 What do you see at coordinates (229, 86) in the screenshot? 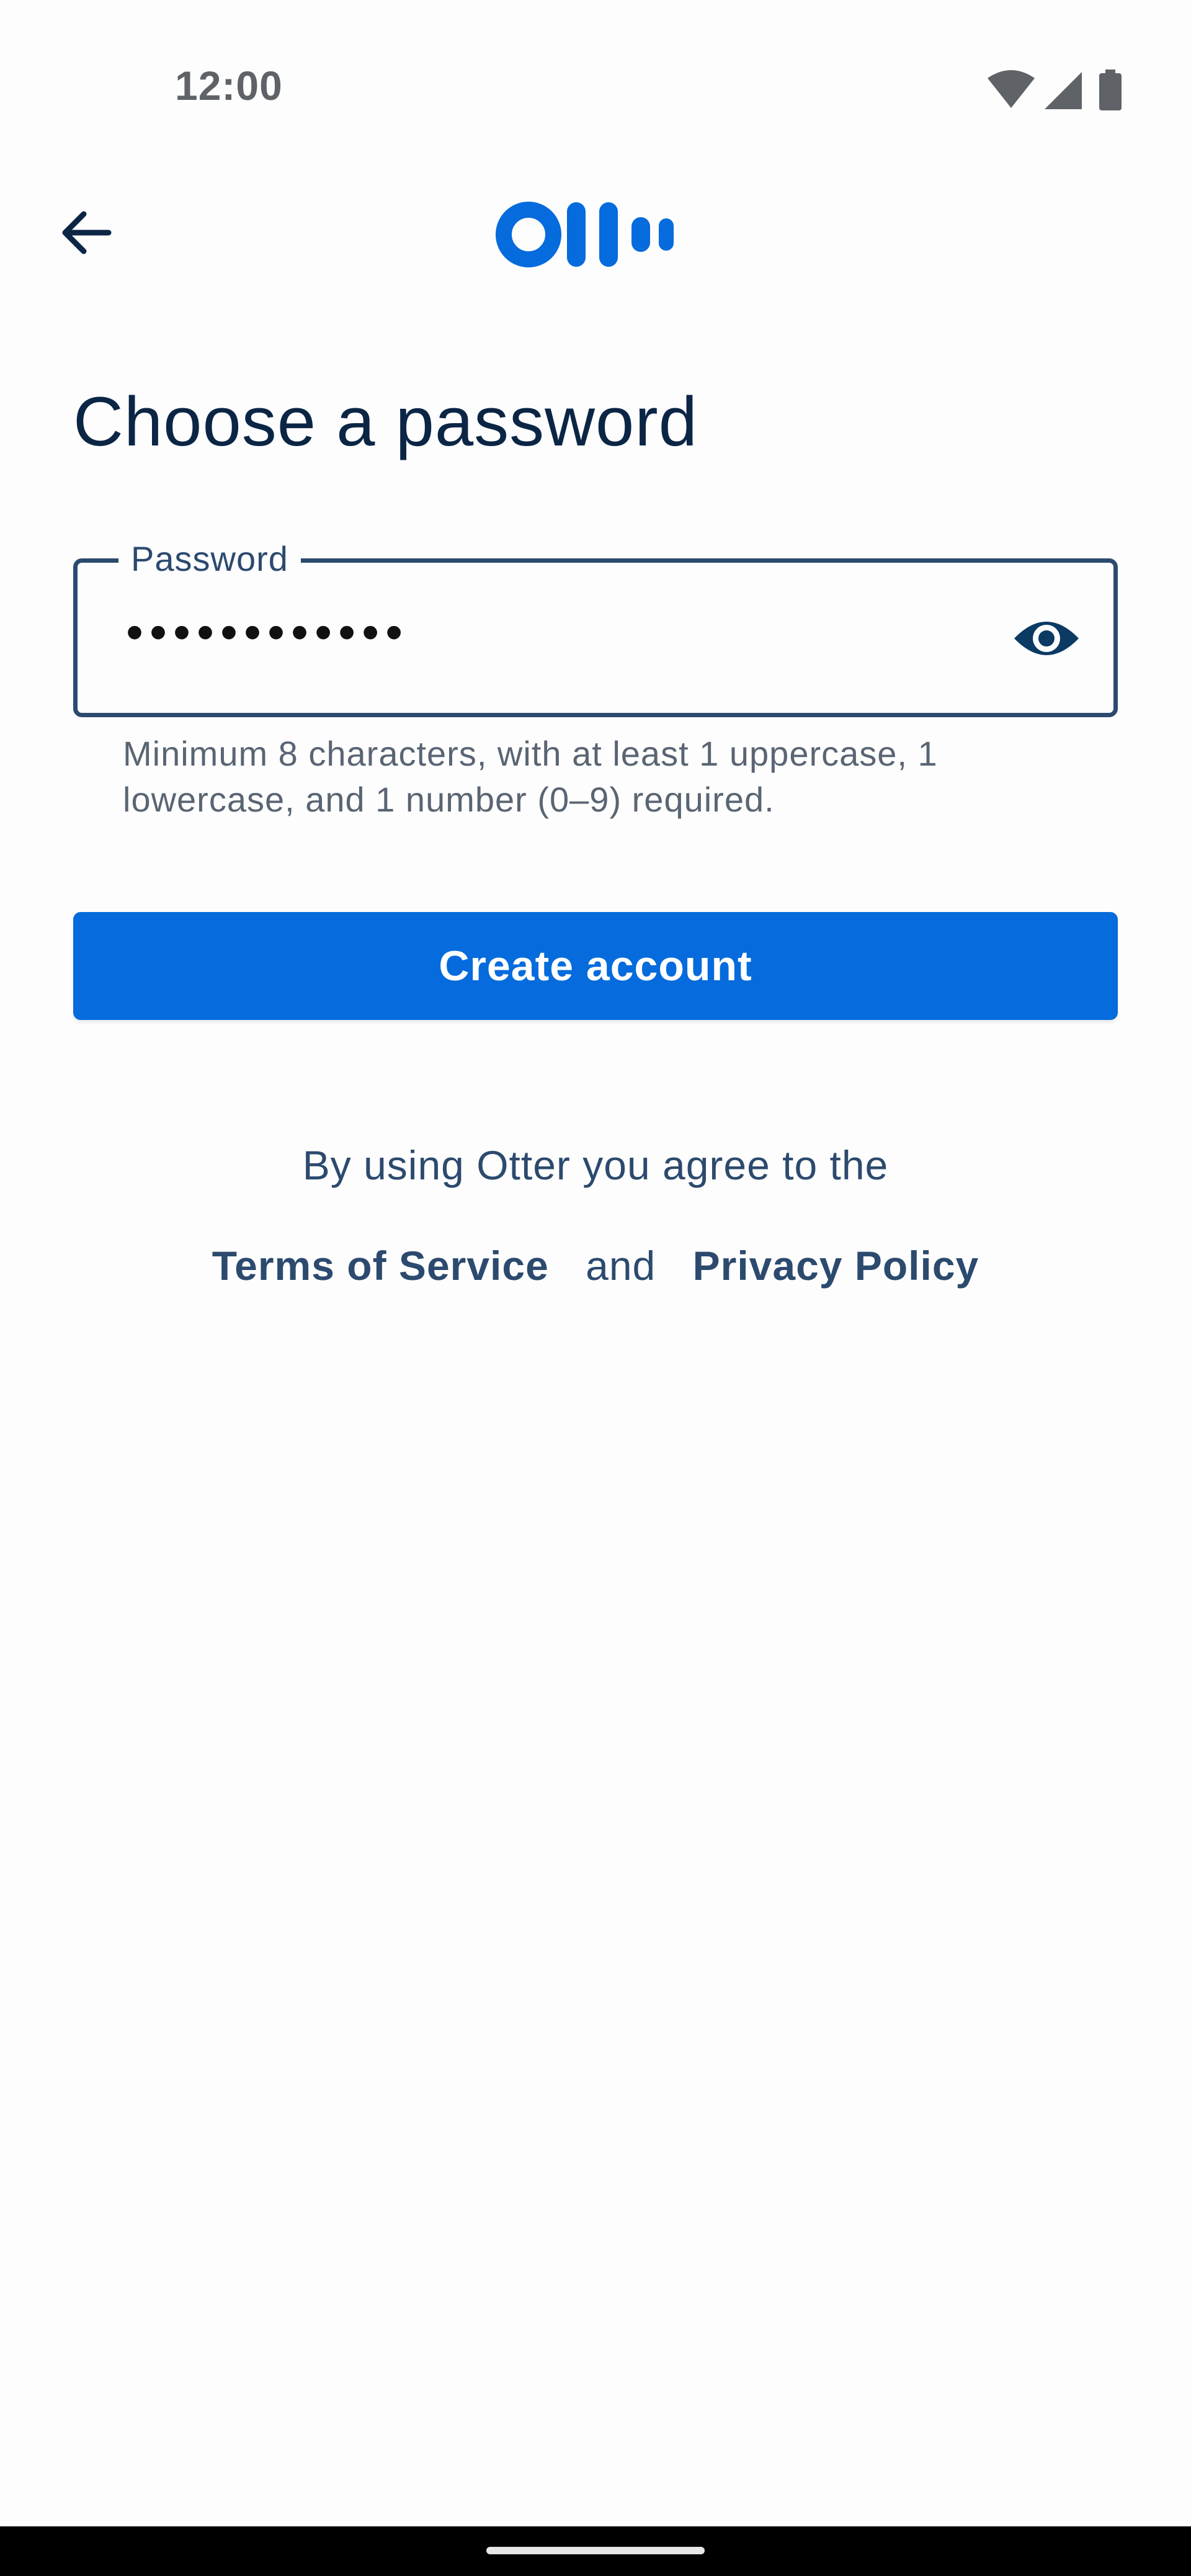
I see `status-time: 12:00` at bounding box center [229, 86].